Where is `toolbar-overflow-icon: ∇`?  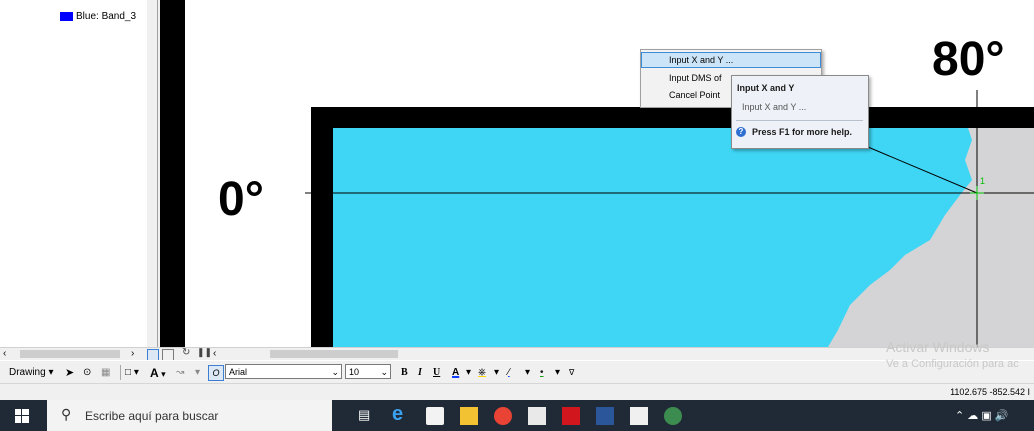
toolbar-overflow-icon: ∇ is located at coordinates (571, 373).